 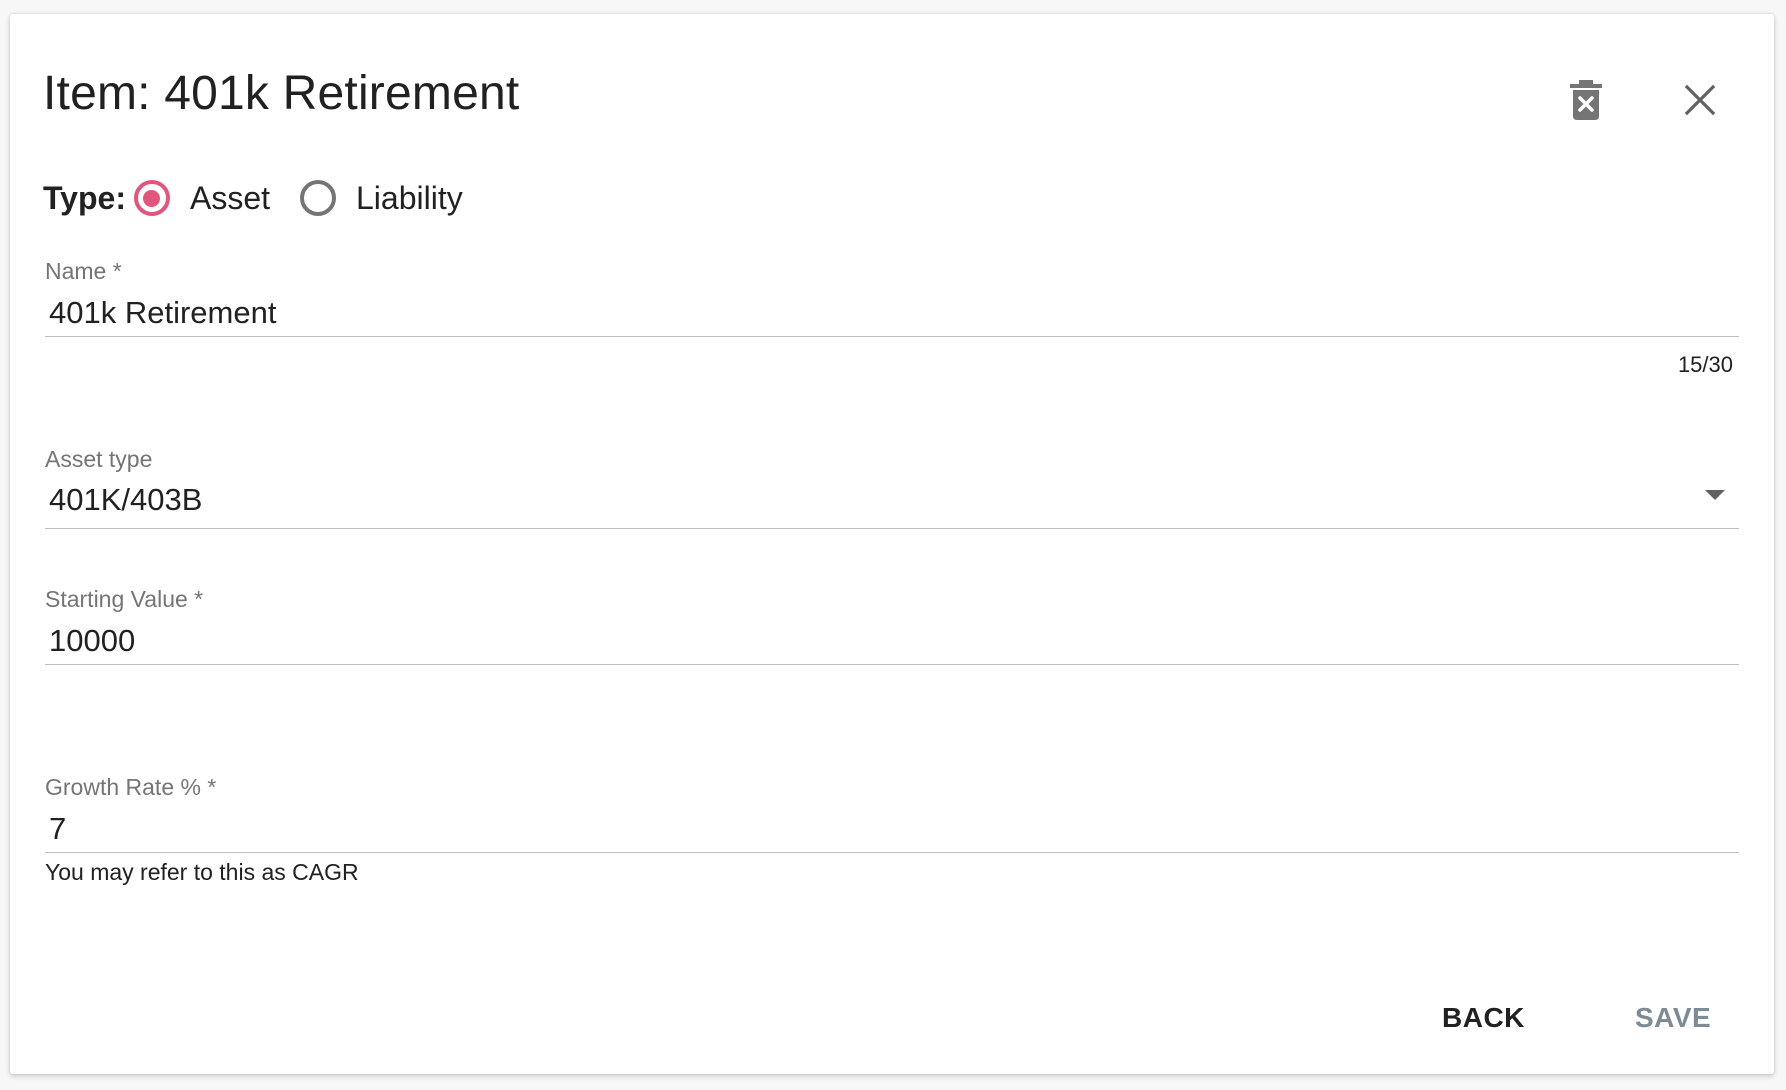 I want to click on starting-value-underline, so click(x=892, y=664).